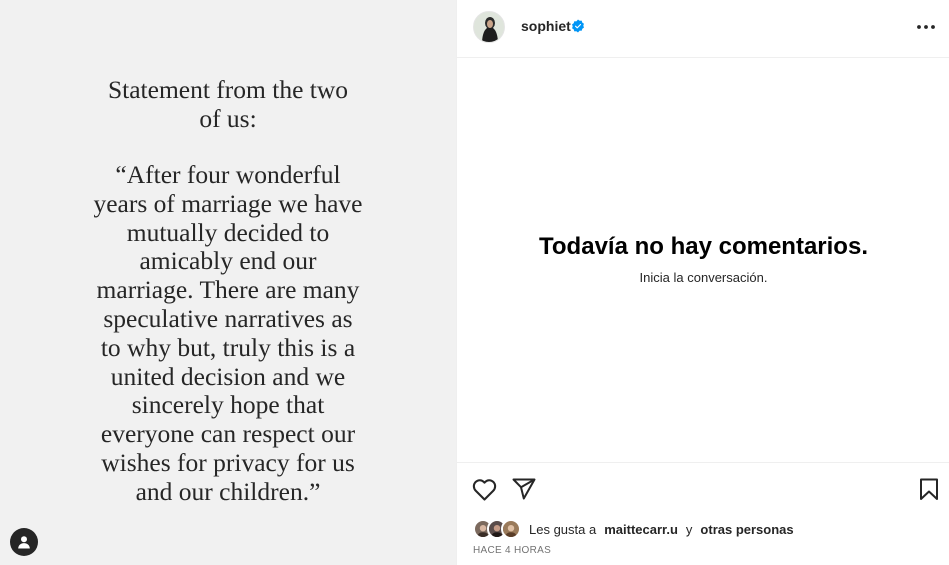  I want to click on liker-username-link: maittecarr.u, so click(641, 529).